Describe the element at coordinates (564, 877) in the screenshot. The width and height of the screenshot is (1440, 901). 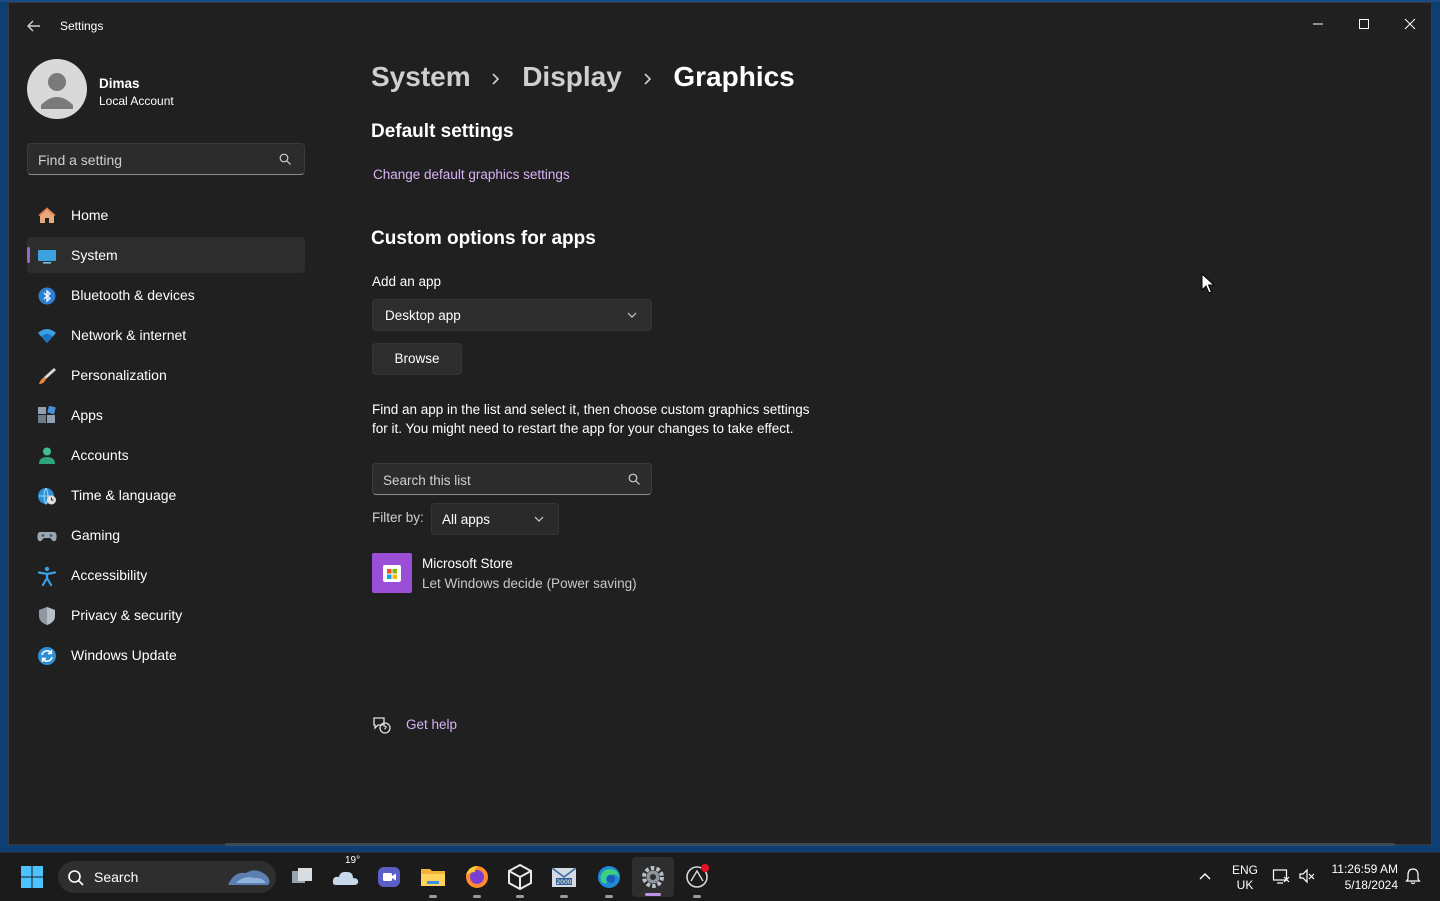
I see `mail-app-icon: 2000` at that location.